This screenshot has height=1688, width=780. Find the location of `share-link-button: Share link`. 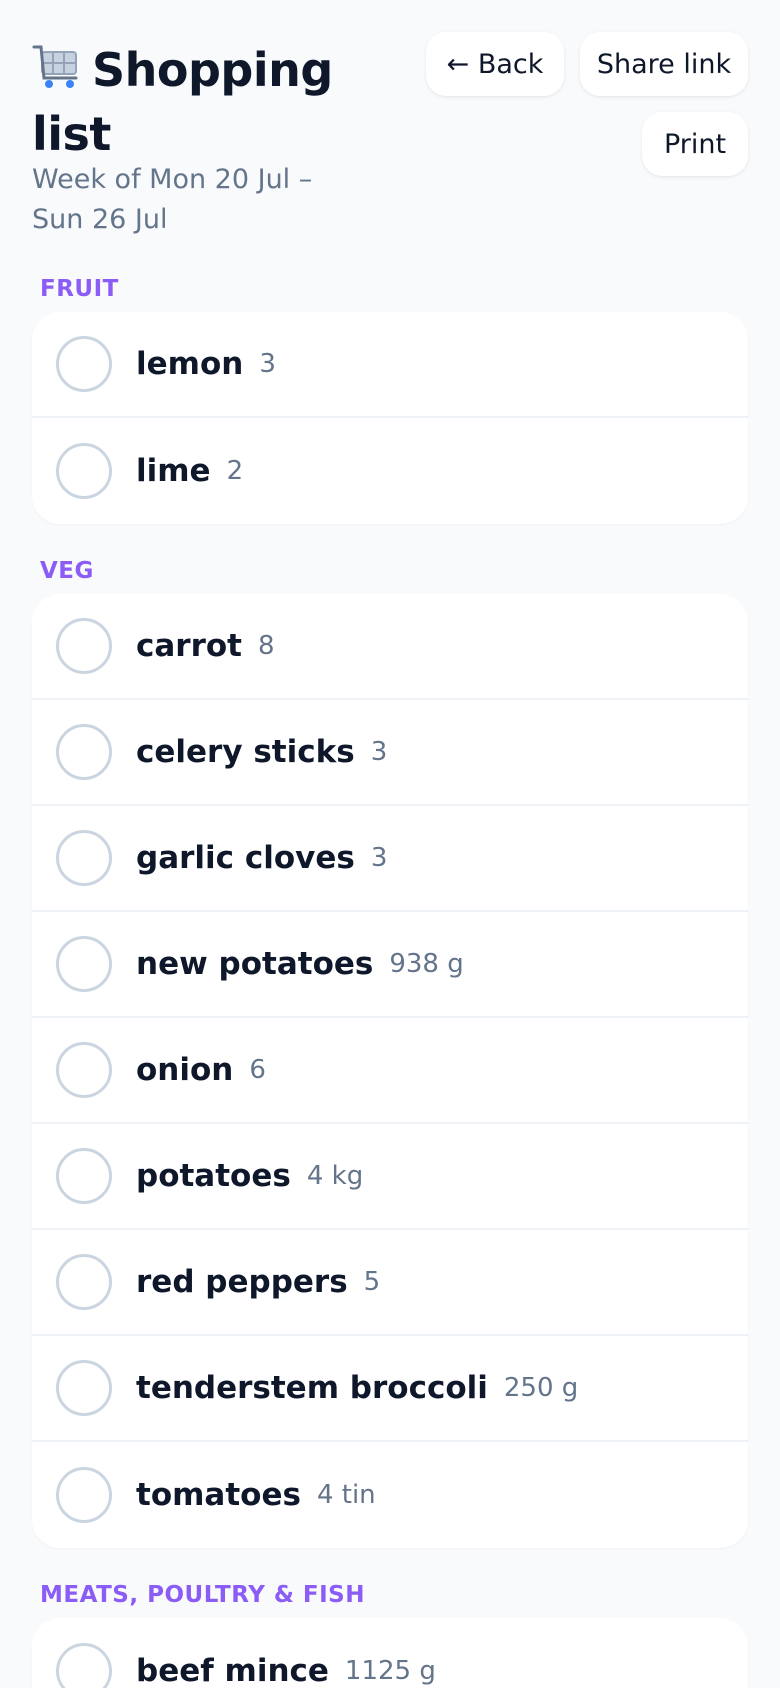

share-link-button: Share link is located at coordinates (664, 64).